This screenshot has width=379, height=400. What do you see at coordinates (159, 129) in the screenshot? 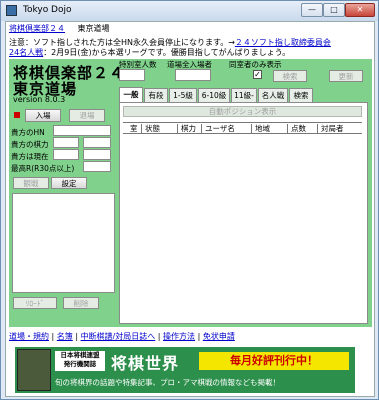
I see `header-status: 状態` at bounding box center [159, 129].